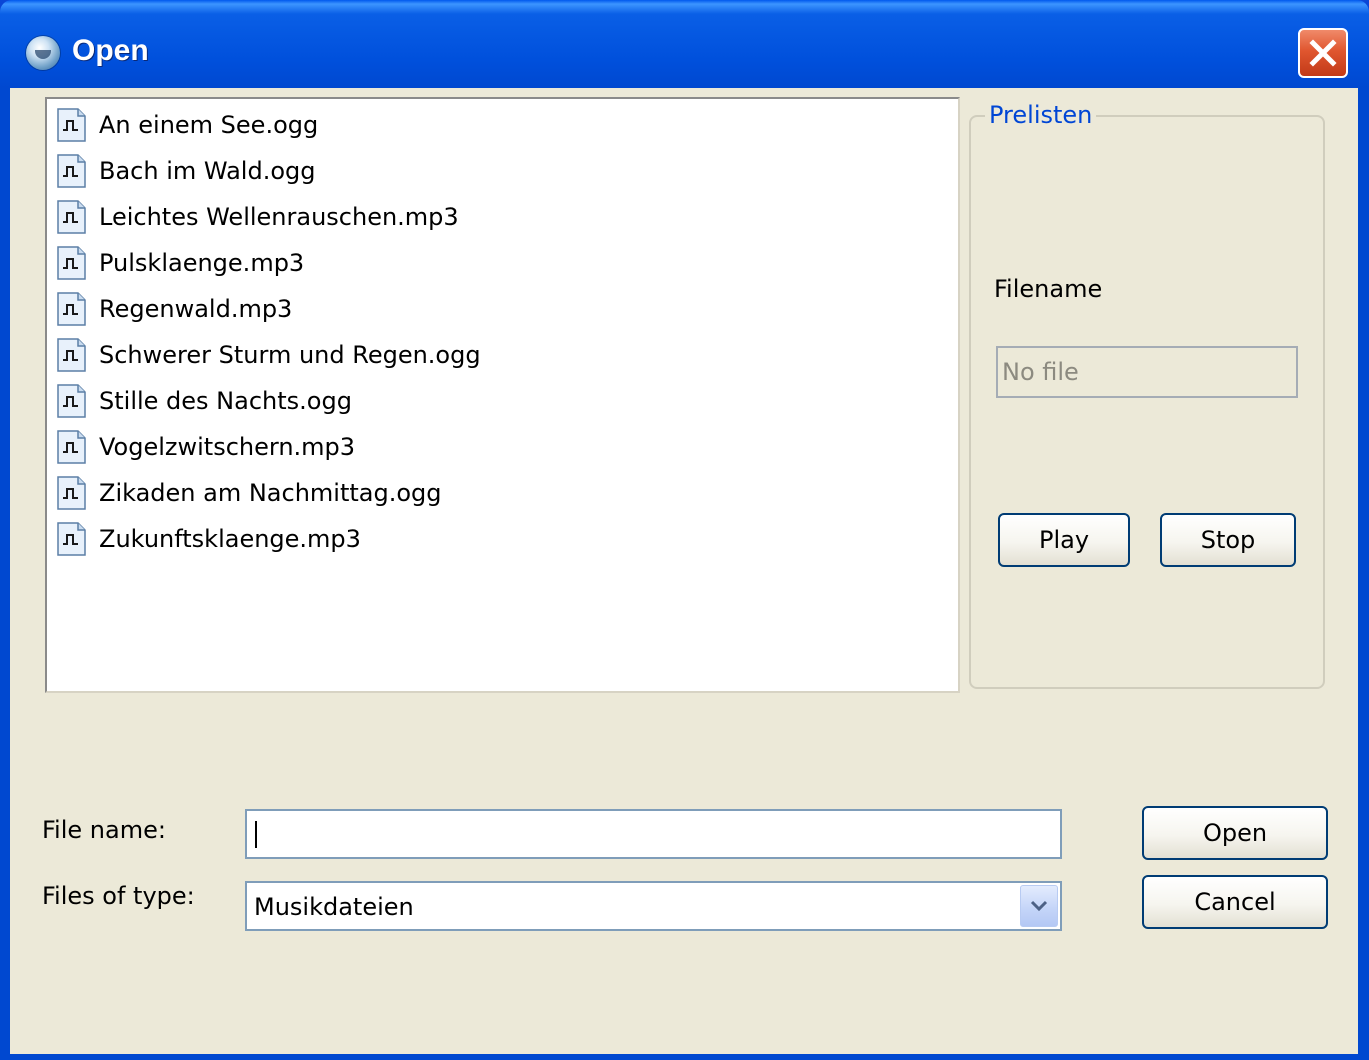 This screenshot has height=1060, width=1369. I want to click on file-list-item: Regenwald.mp3, so click(173, 309).